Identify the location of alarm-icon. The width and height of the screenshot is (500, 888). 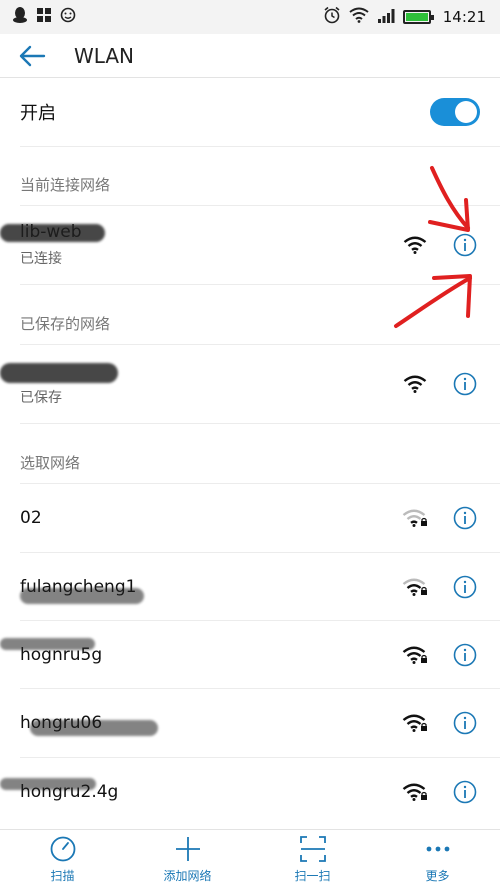
(332, 17).